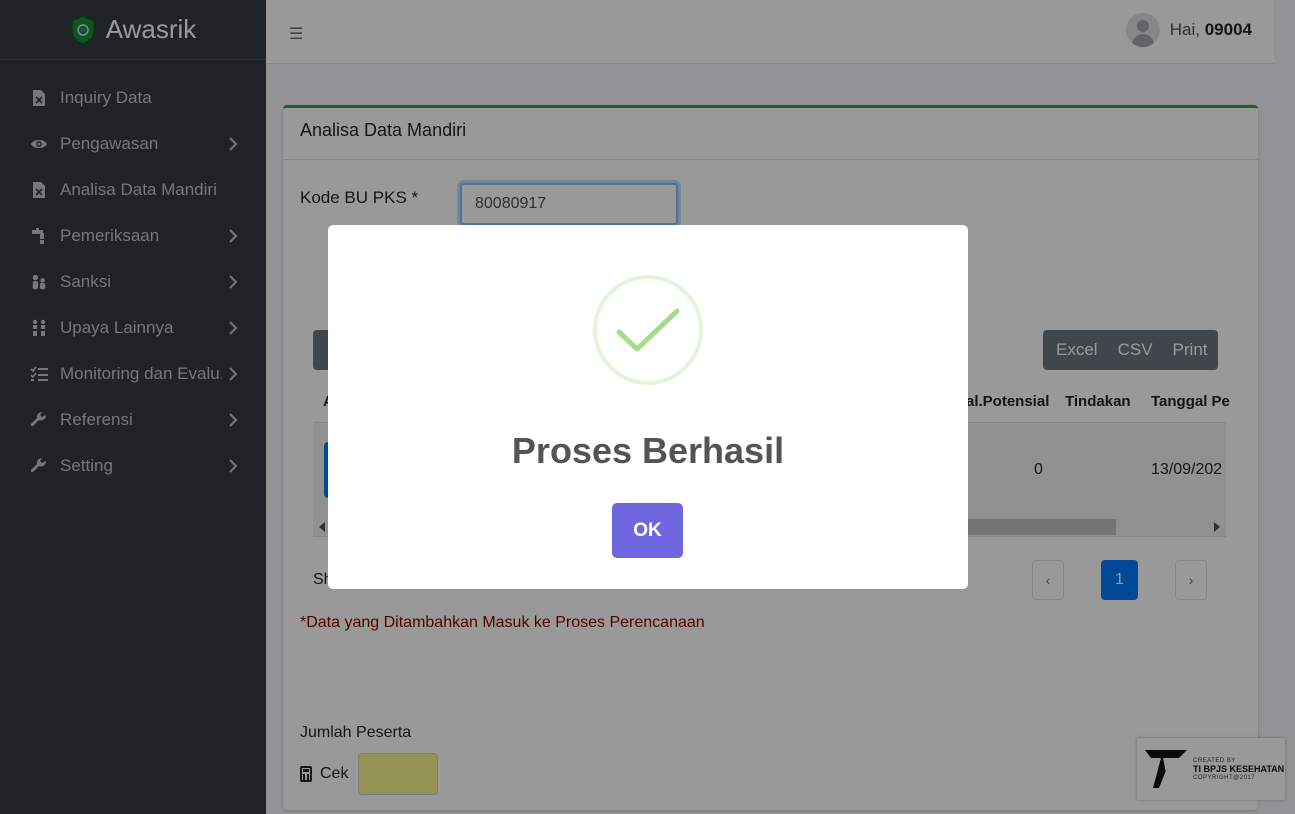  Describe the element at coordinates (648, 330) in the screenshot. I see `success-check-icon` at that location.